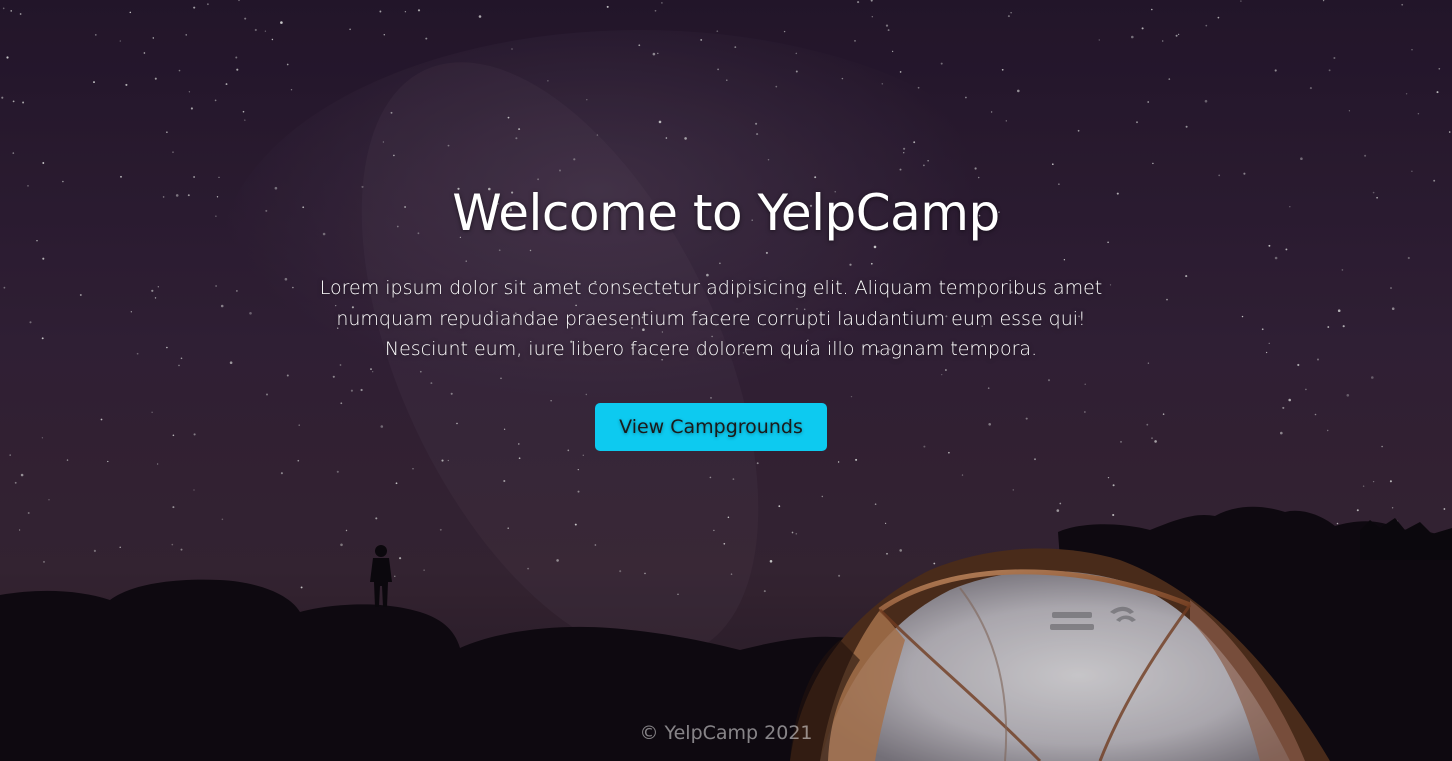 Image resolution: width=1452 pixels, height=761 pixels. What do you see at coordinates (711, 427) in the screenshot?
I see `view-campgrounds-button: View Campgrounds` at bounding box center [711, 427].